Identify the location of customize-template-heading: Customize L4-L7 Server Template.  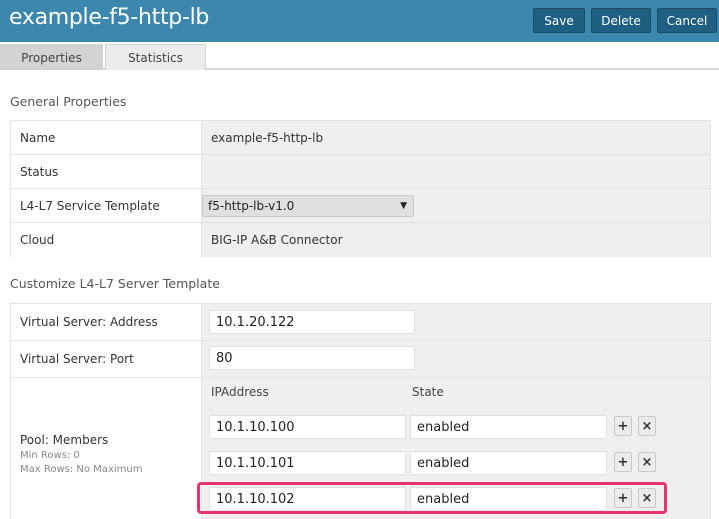
(115, 283).